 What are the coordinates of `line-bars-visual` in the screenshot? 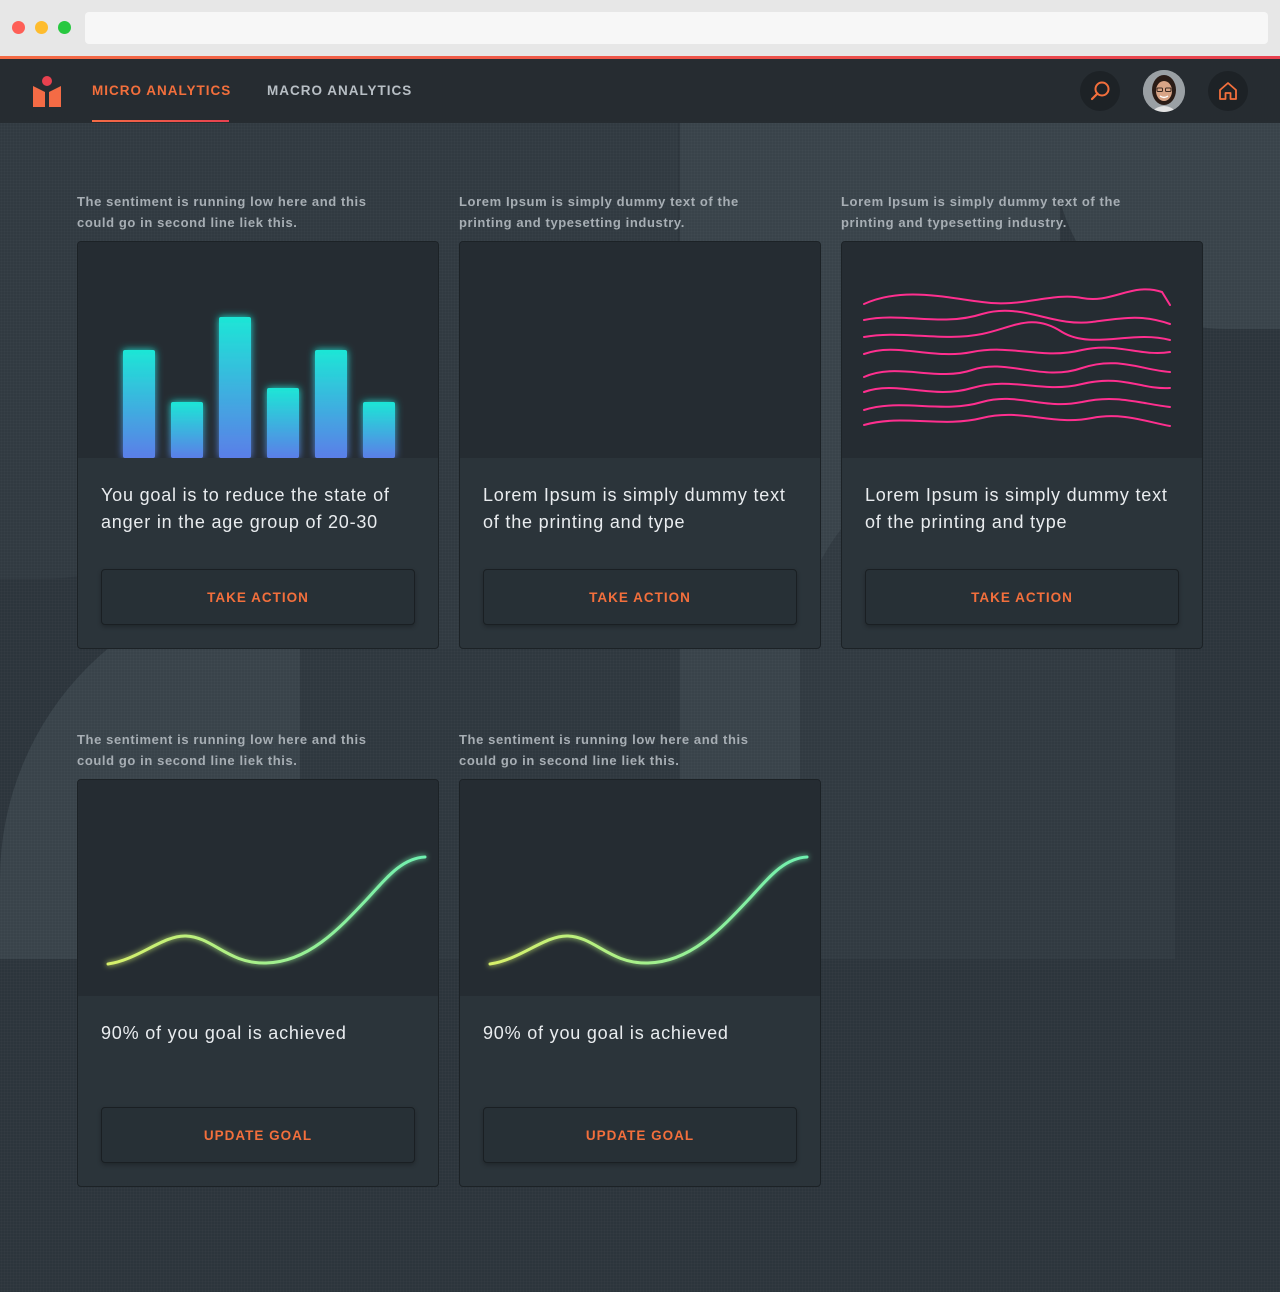 It's located at (640, 350).